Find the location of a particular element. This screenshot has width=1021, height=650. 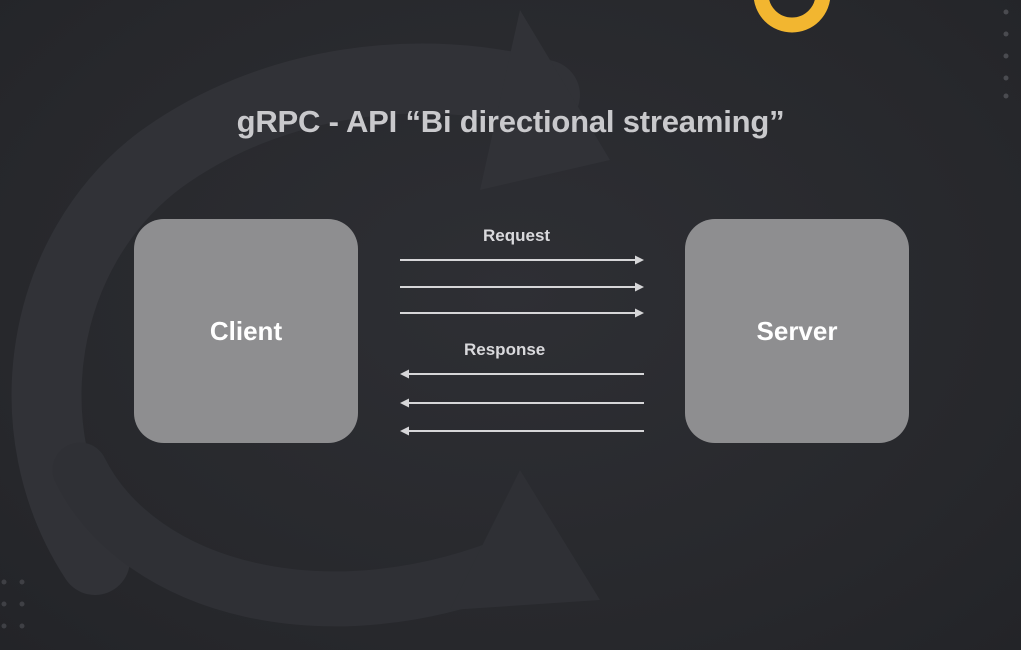

client-box: Client is located at coordinates (246, 331).